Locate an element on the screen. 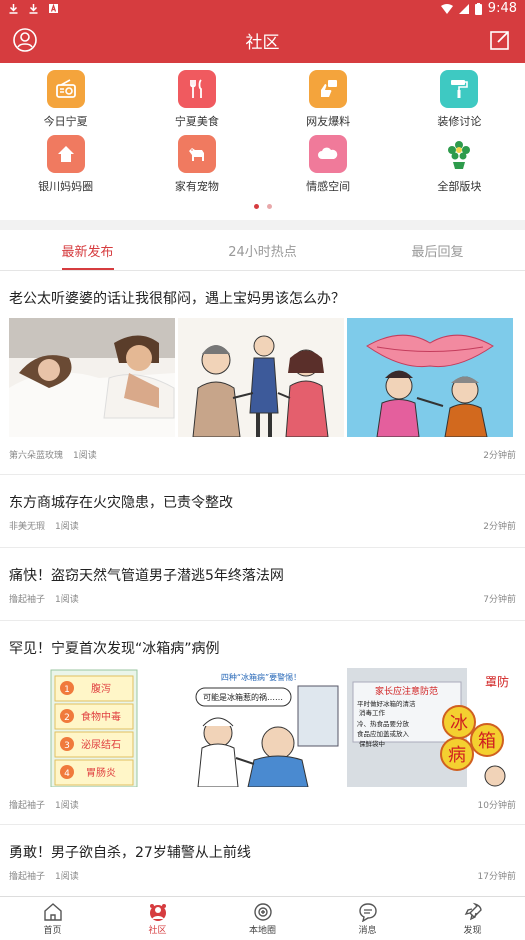 This screenshot has width=525, height=940. category-decoration: 装修讨论 is located at coordinates (459, 102).